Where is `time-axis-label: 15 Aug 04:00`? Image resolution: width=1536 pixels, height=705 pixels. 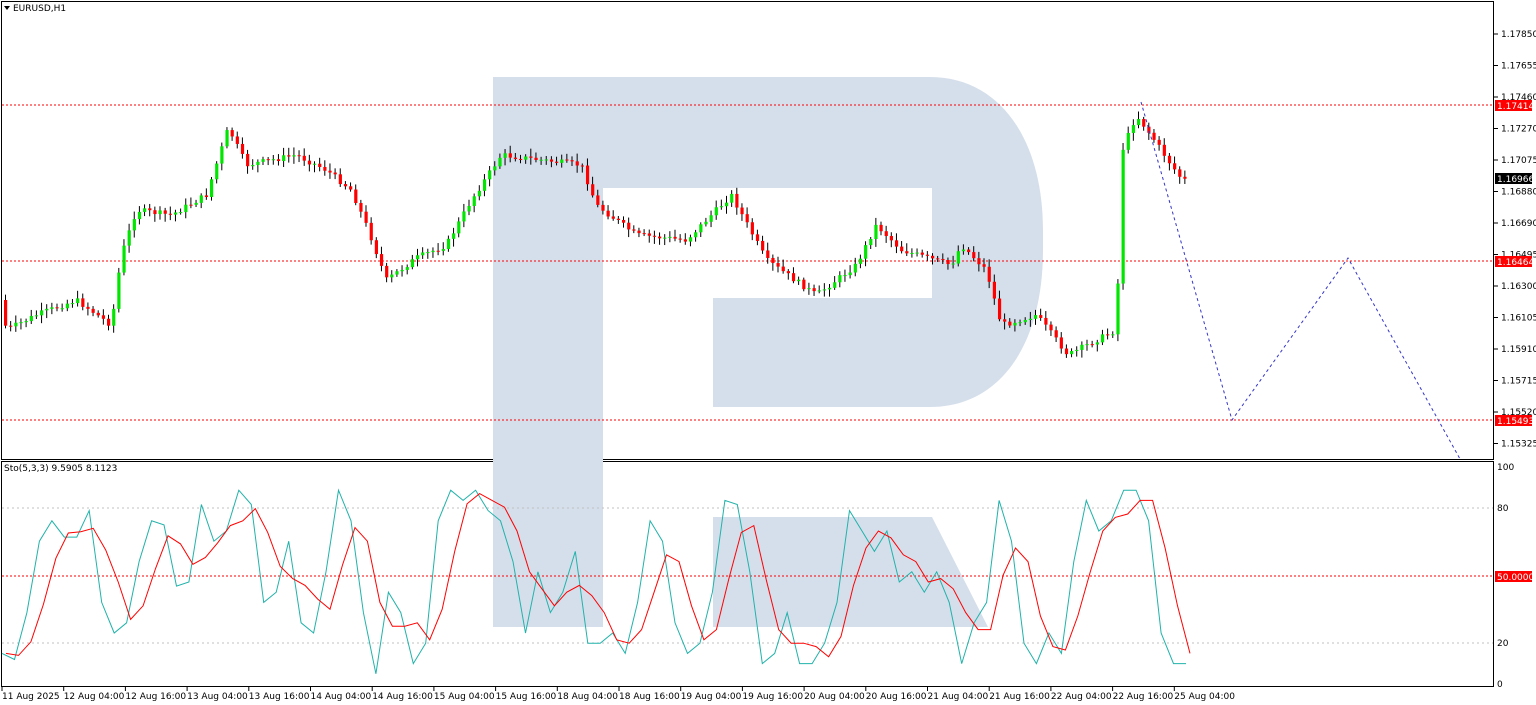 time-axis-label: 15 Aug 04:00 is located at coordinates (464, 697).